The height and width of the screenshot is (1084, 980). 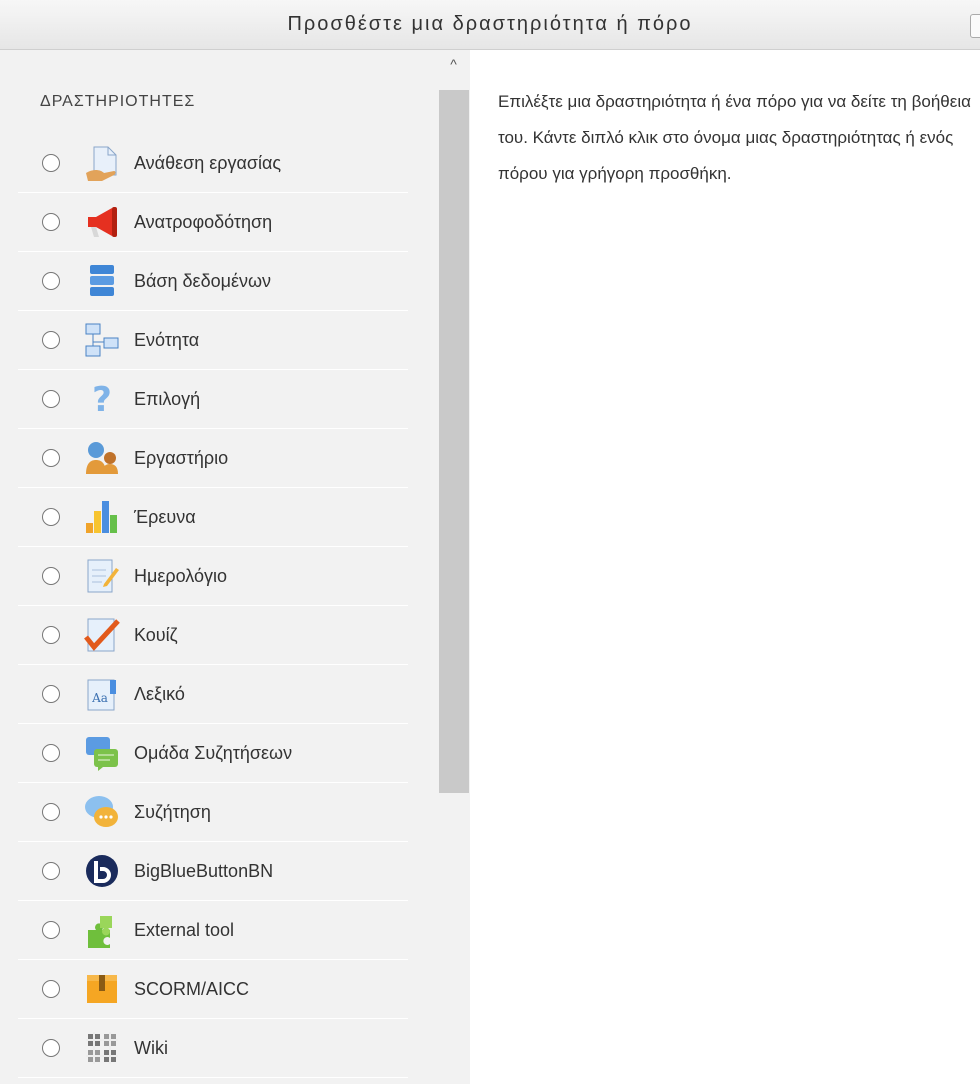 I want to click on option-feedback: Ανατροφοδότηση, so click(x=213, y=222).